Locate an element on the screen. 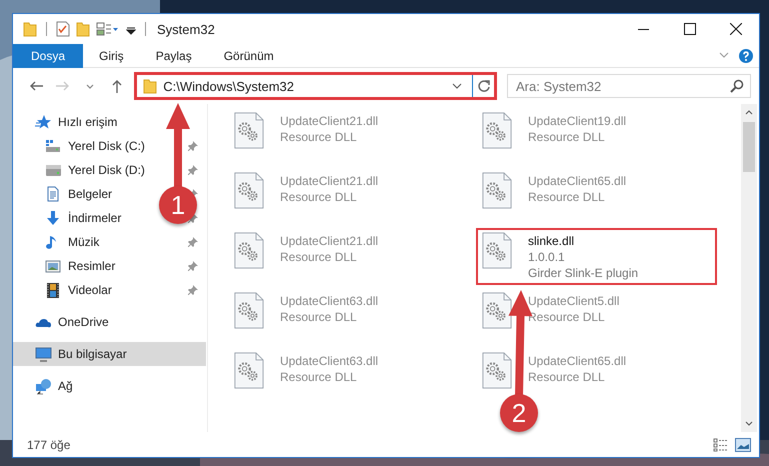  item-count: 177 öğe is located at coordinates (48, 445).